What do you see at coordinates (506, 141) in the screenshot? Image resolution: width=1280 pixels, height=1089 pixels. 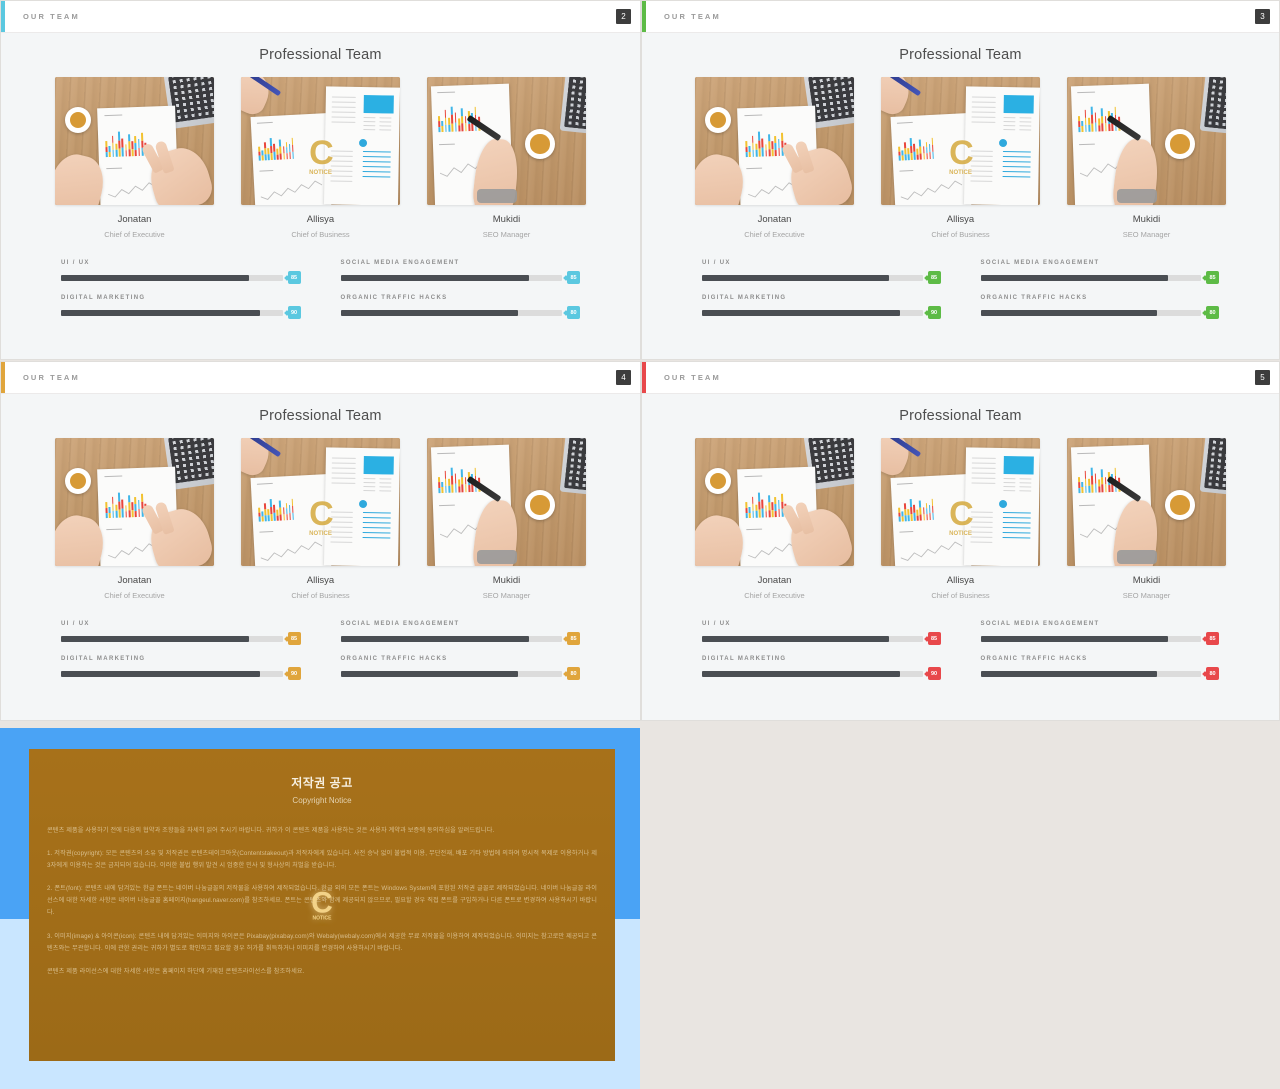 I see `member-photo-mukidi` at bounding box center [506, 141].